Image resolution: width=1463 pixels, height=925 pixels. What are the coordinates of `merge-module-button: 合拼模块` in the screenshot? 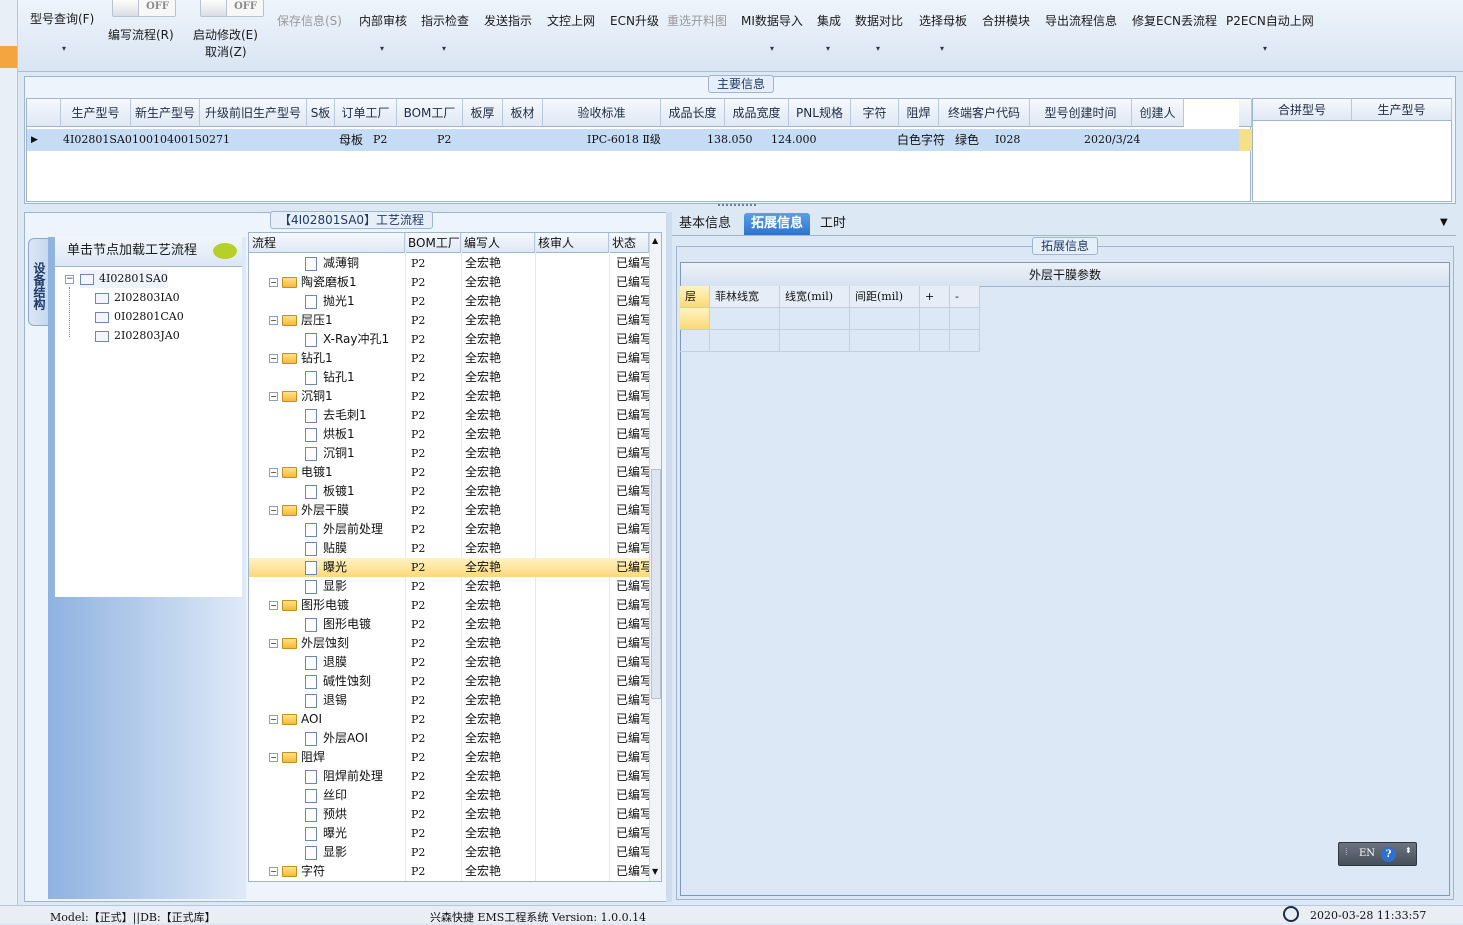 It's located at (1006, 20).